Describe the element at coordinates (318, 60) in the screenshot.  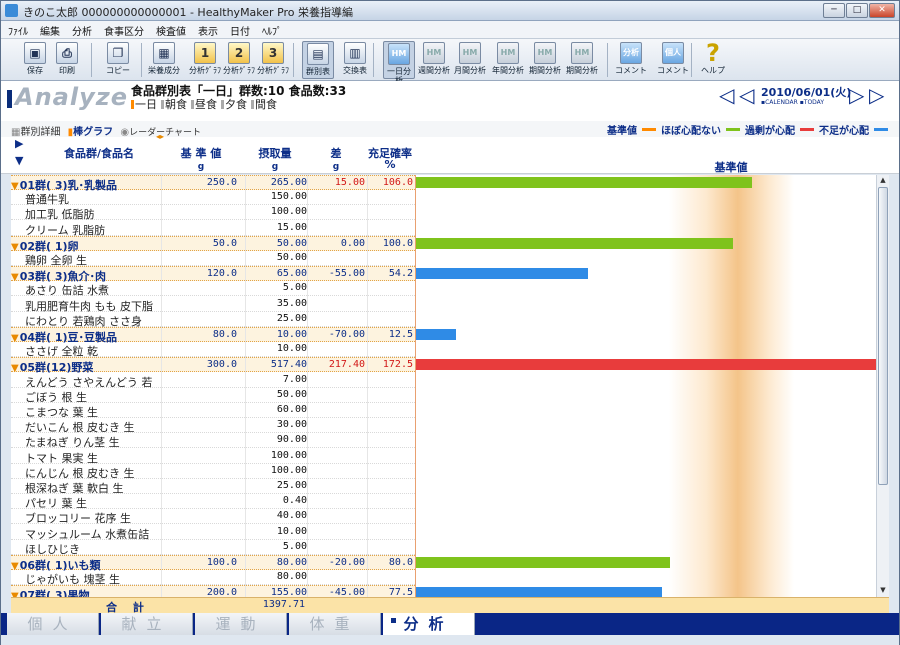
I see `toolbar-button: ▤ 群別表` at that location.